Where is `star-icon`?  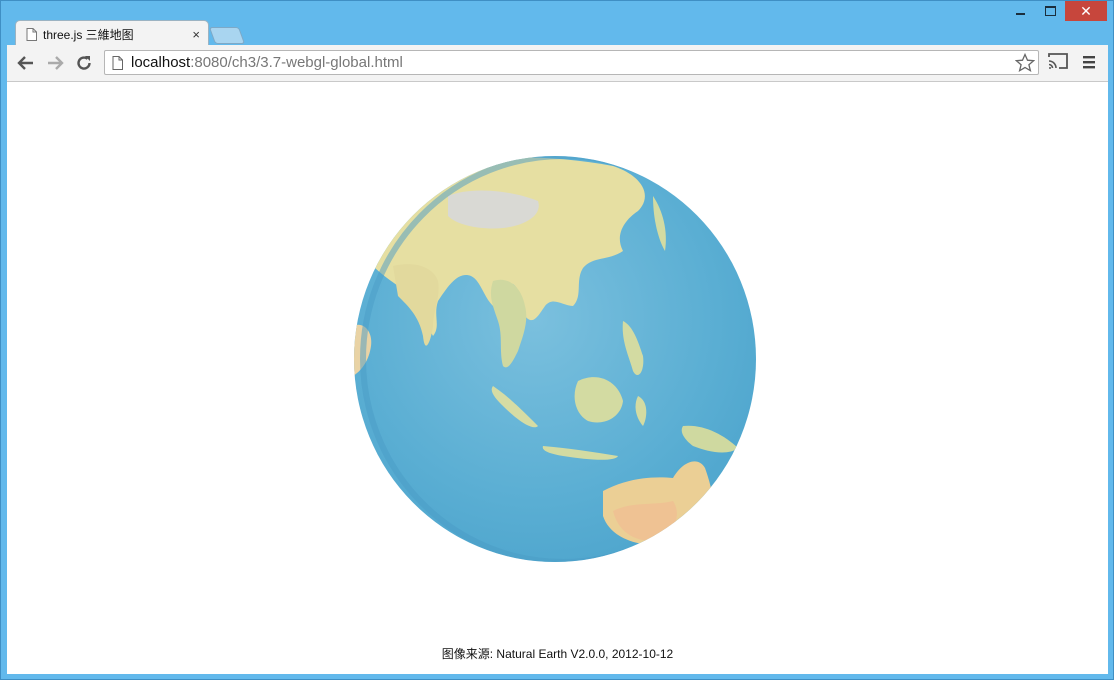
star-icon is located at coordinates (1025, 63).